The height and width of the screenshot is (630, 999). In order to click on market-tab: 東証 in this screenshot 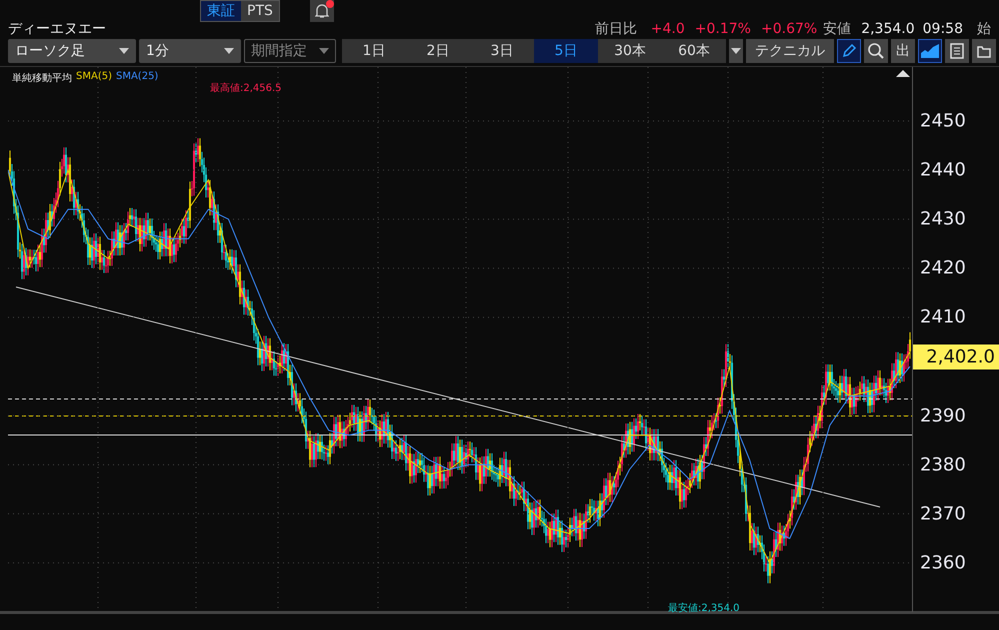, I will do `click(221, 11)`.